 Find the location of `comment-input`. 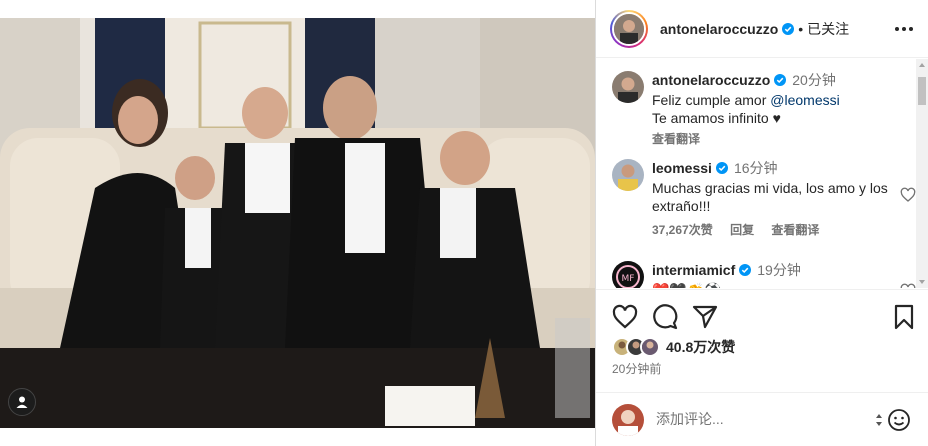

comment-input is located at coordinates (756, 419).